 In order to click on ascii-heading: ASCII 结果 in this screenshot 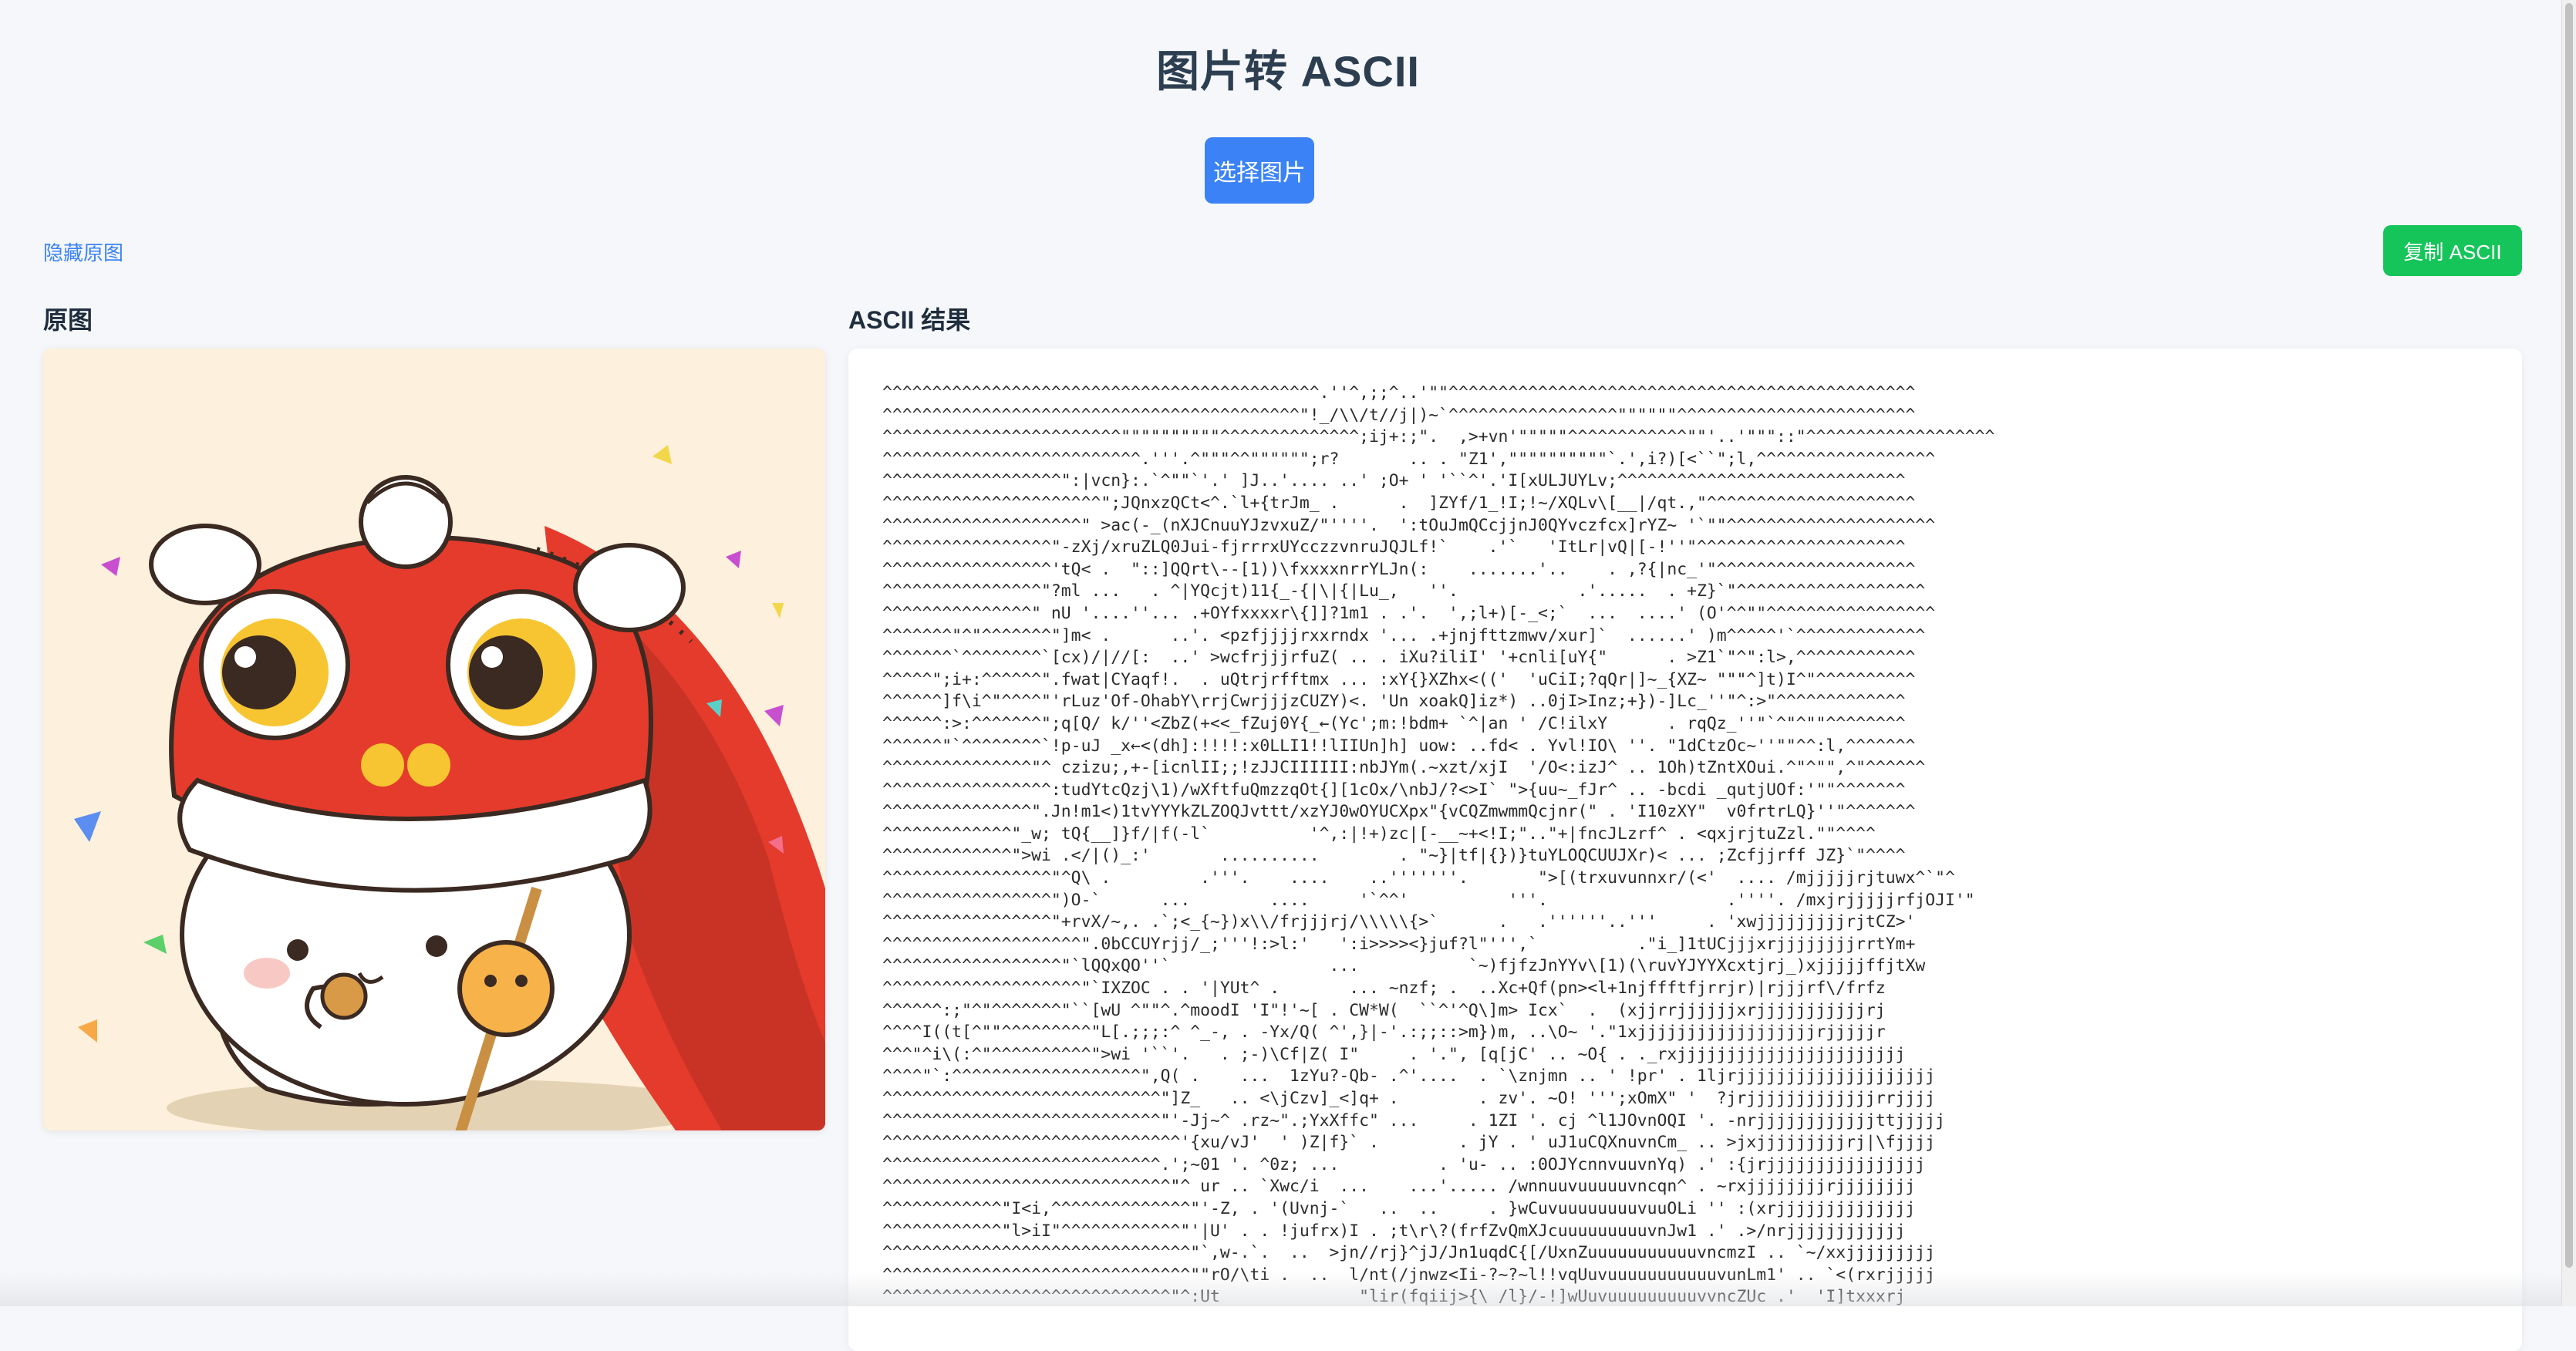, I will do `click(909, 320)`.